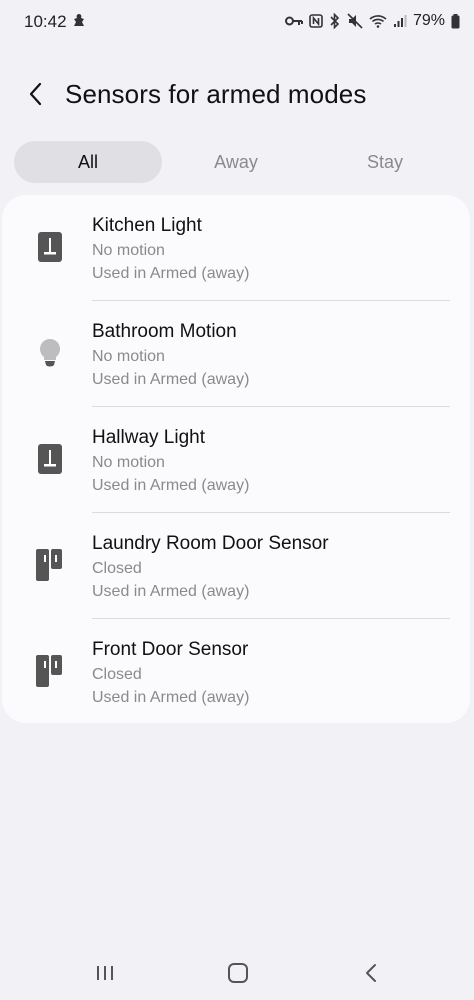  Describe the element at coordinates (293, 21) in the screenshot. I see `key-icon` at that location.